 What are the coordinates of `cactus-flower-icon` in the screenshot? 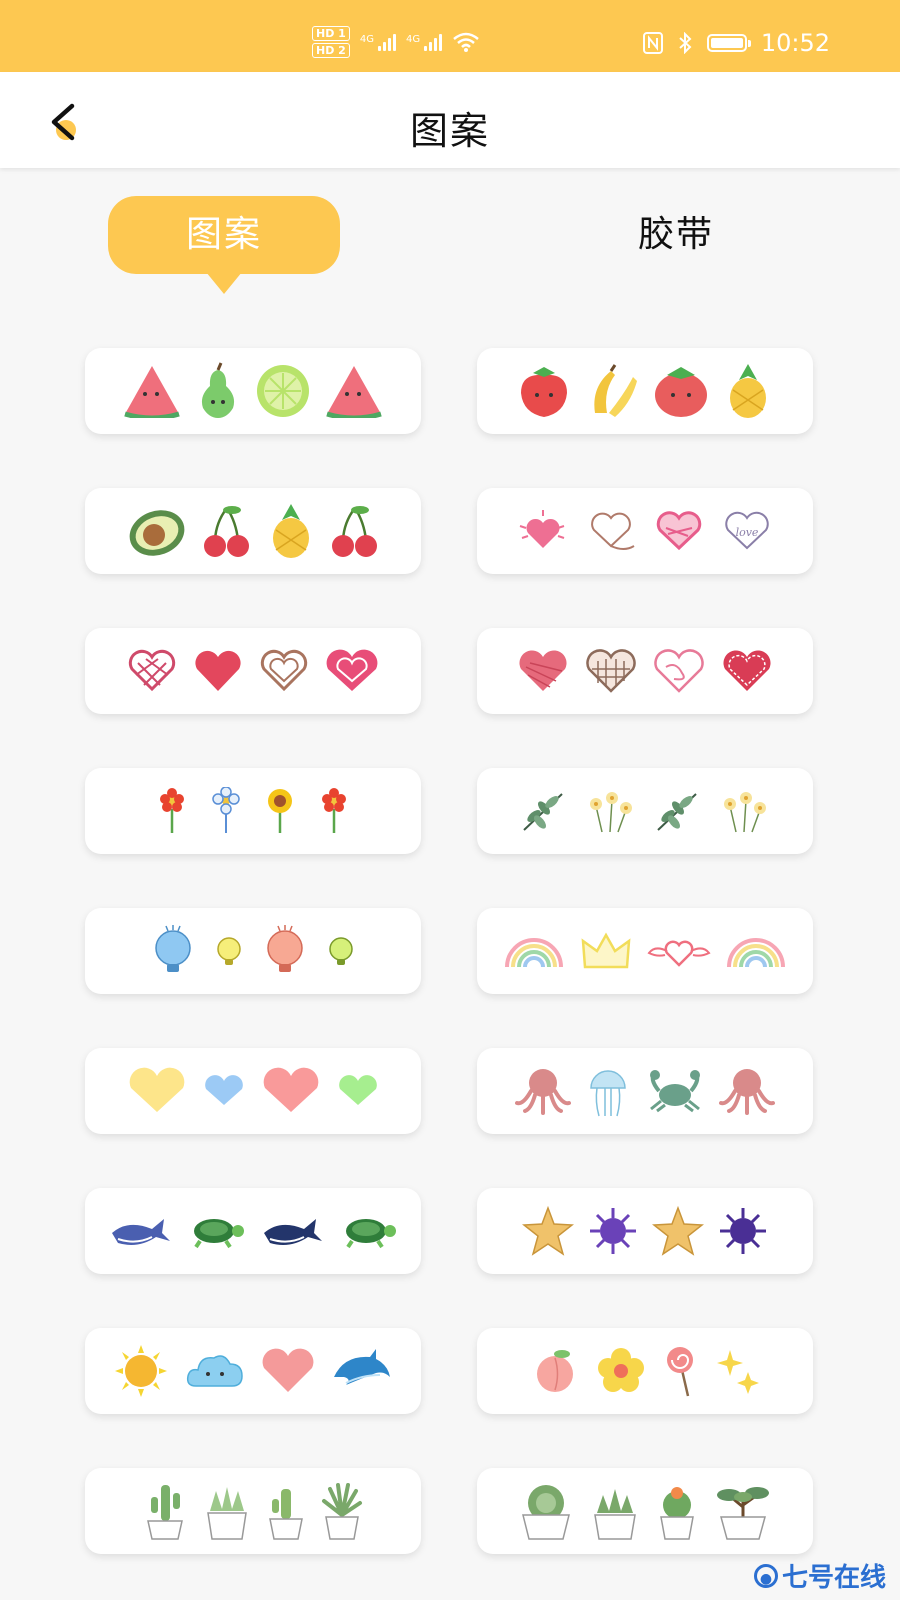 It's located at (677, 1513).